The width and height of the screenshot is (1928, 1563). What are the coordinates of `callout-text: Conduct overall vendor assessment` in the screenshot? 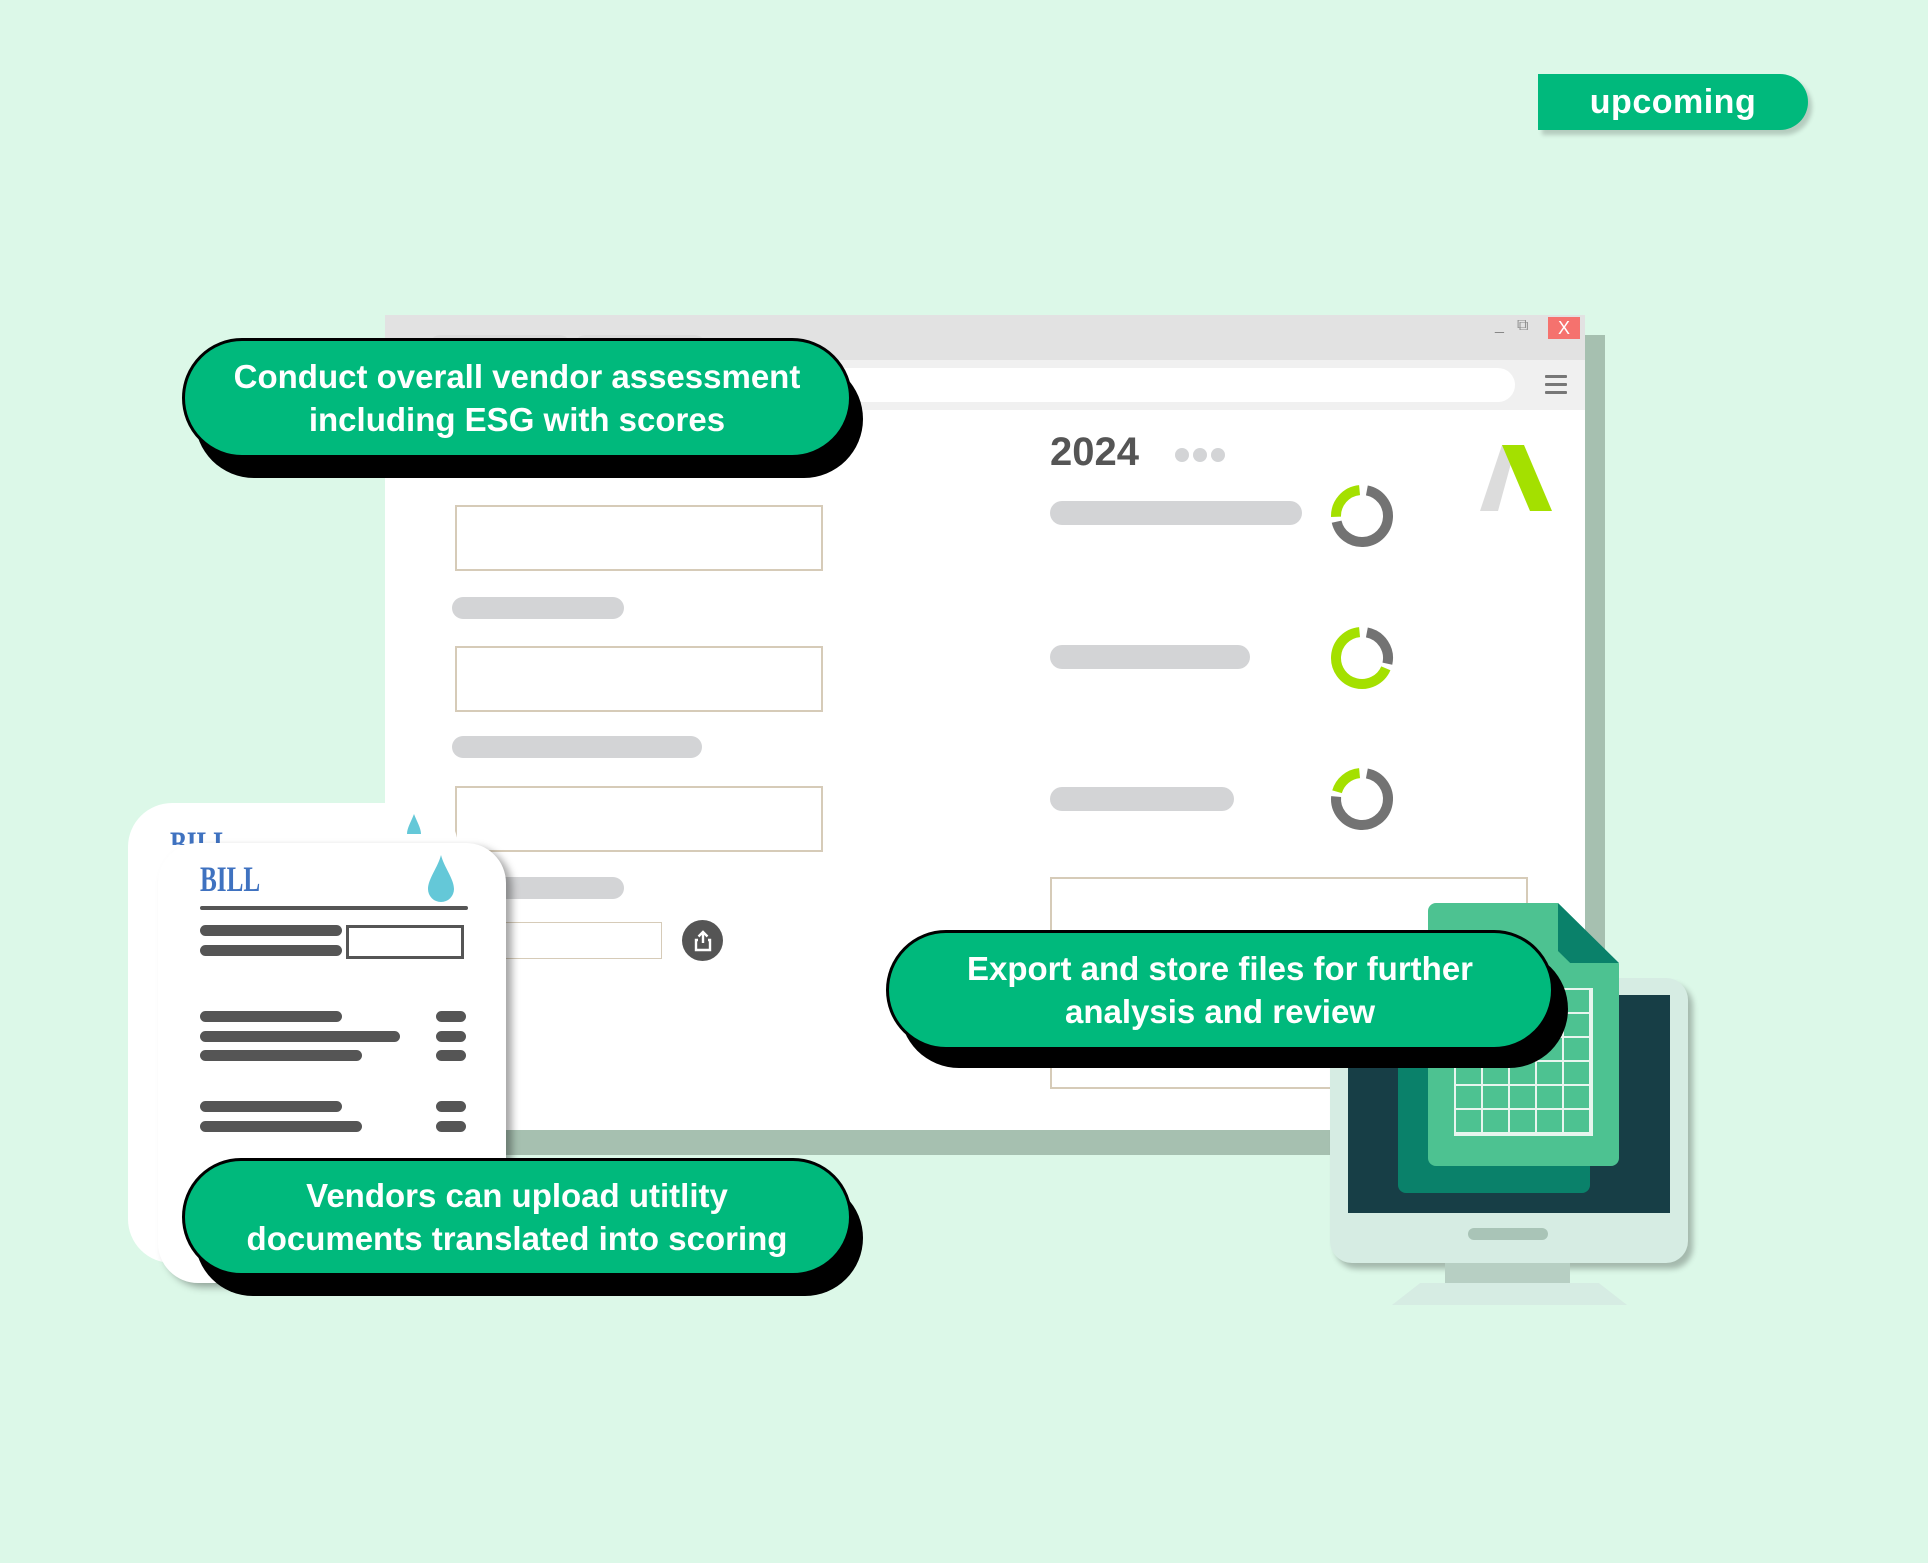 It's located at (517, 376).